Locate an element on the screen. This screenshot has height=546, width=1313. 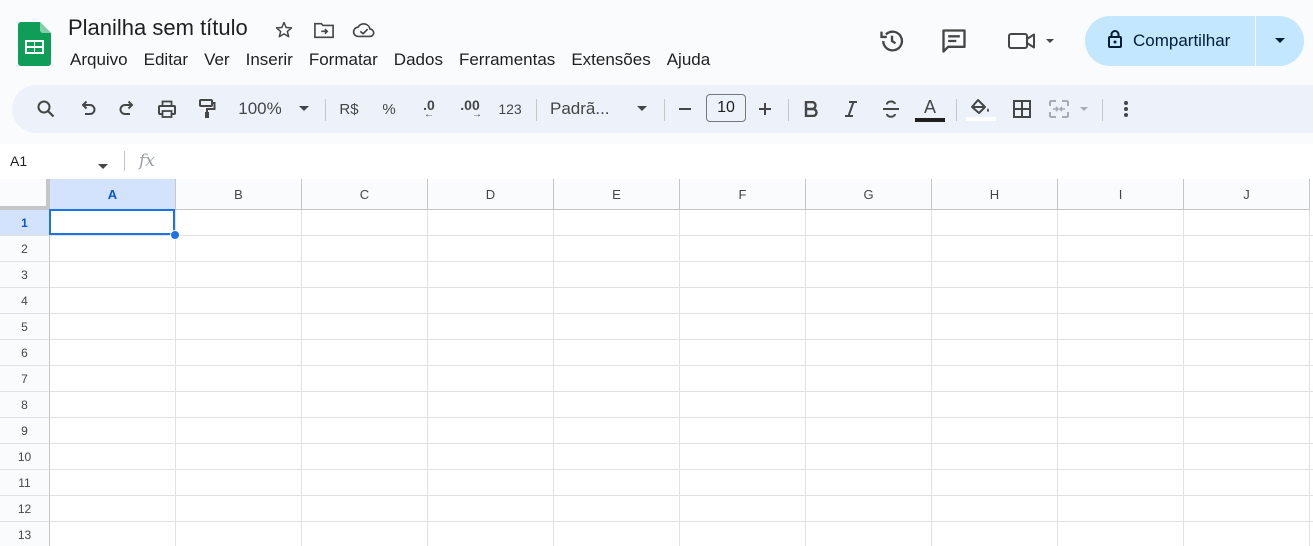
redo-icon is located at coordinates (127, 109).